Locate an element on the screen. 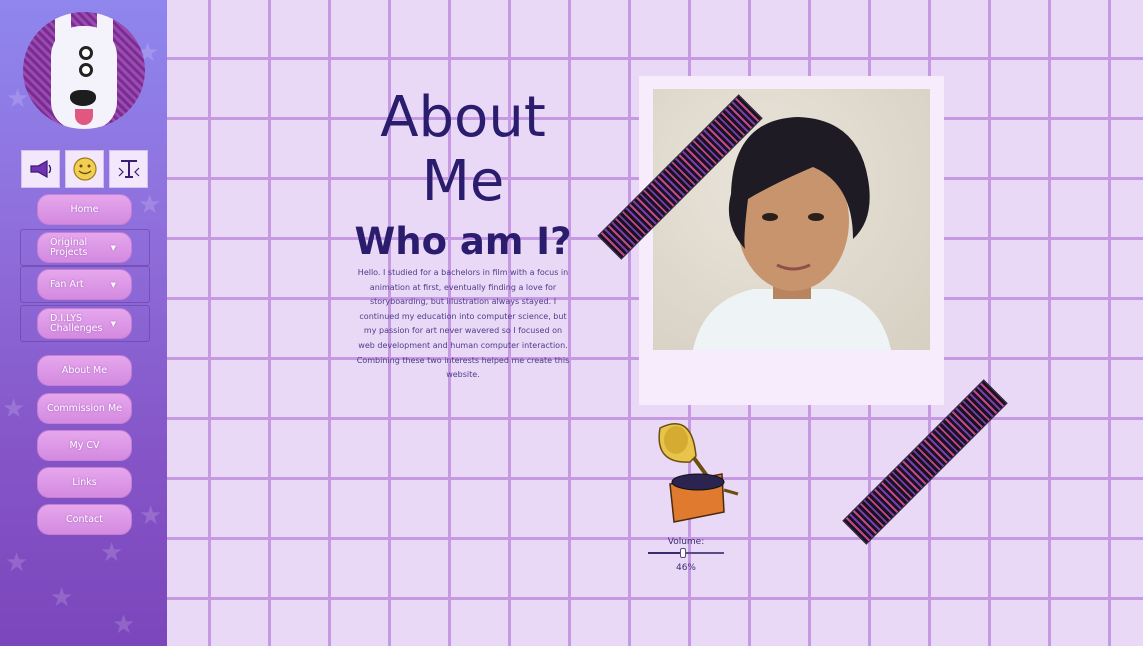  nav-label: D.I.LYS Challenges is located at coordinates (76, 323).